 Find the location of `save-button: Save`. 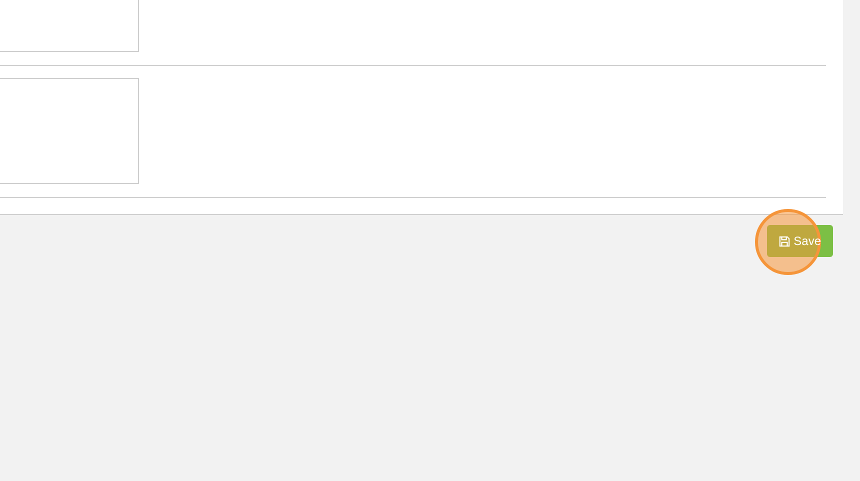

save-button: Save is located at coordinates (799, 241).